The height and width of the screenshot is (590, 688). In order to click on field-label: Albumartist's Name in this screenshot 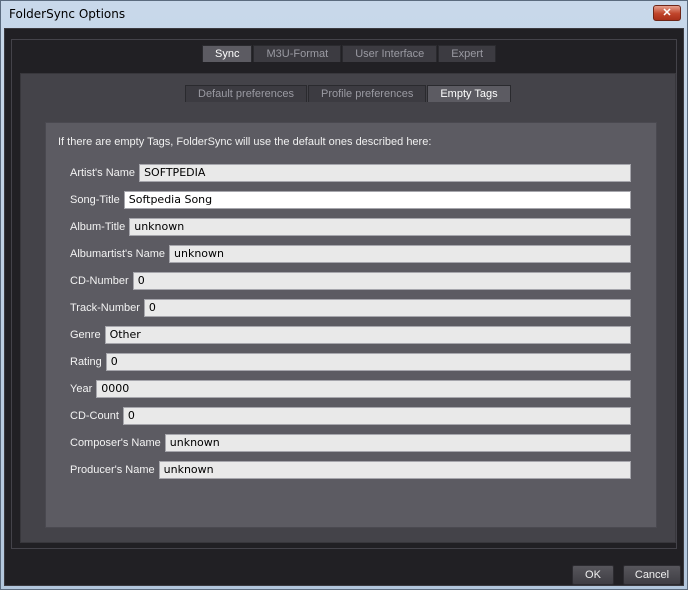, I will do `click(118, 254)`.